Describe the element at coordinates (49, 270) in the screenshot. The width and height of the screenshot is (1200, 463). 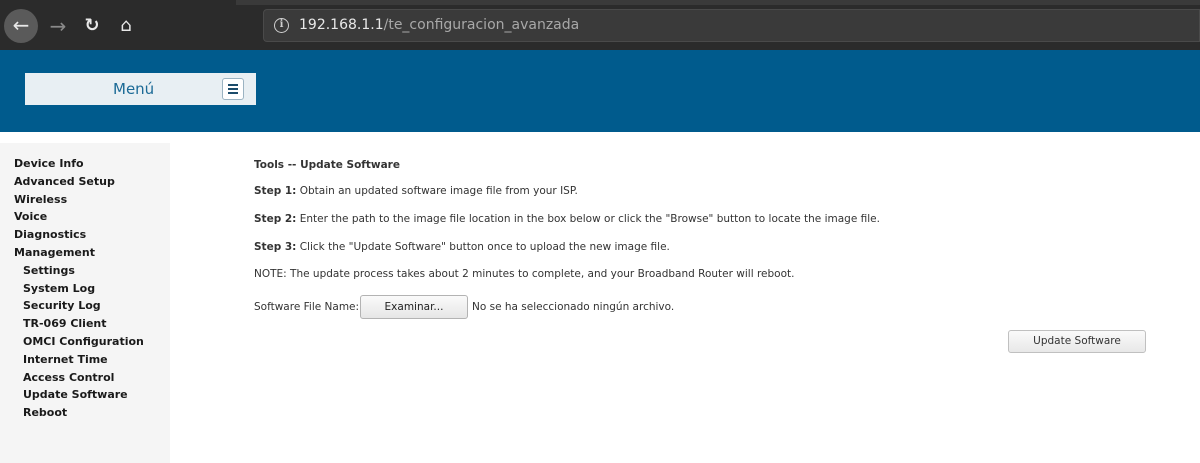
I see `sidebar-item-settings: Settings` at that location.